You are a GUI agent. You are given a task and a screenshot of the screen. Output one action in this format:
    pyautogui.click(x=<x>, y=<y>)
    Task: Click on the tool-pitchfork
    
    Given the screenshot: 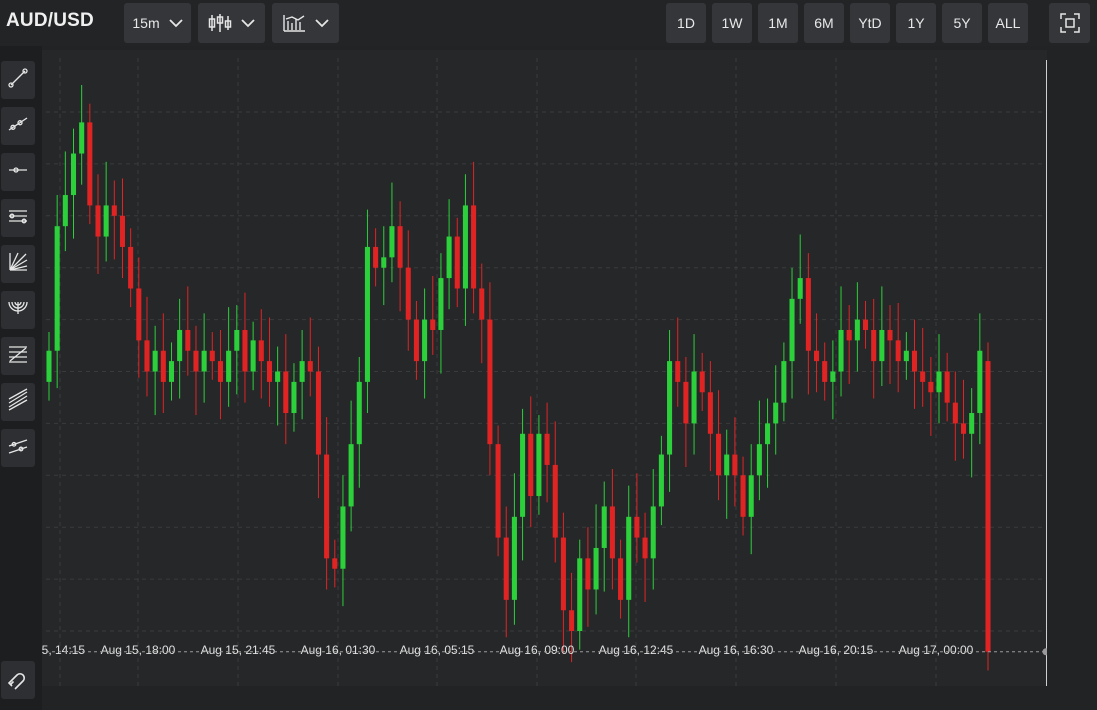 What is the action you would take?
    pyautogui.click(x=18, y=402)
    